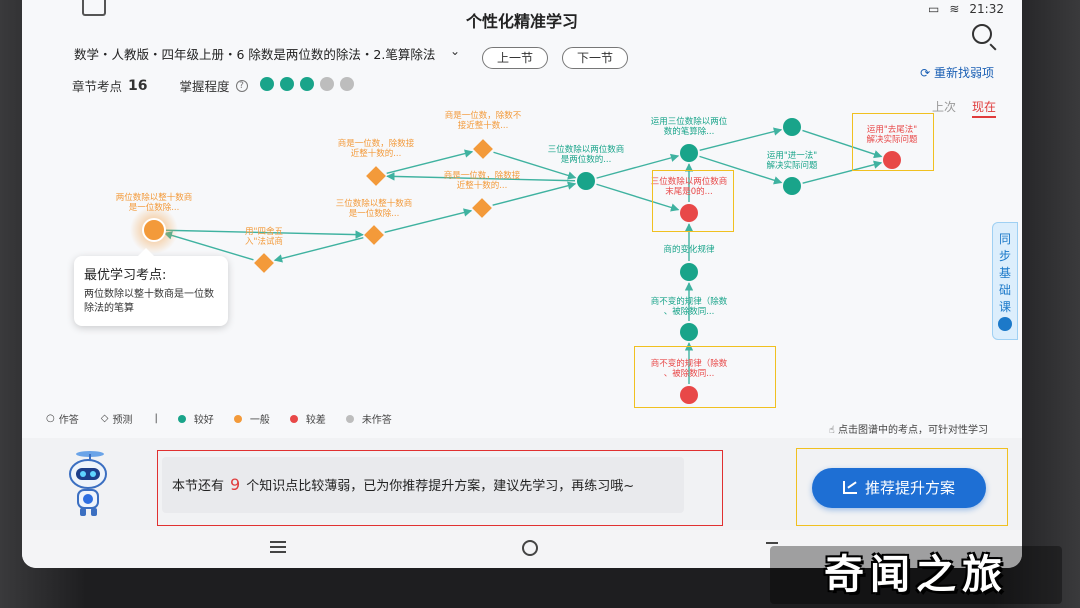 The width and height of the screenshot is (1080, 608). What do you see at coordinates (88, 483) in the screenshot?
I see `robot-assistant-icon` at bounding box center [88, 483].